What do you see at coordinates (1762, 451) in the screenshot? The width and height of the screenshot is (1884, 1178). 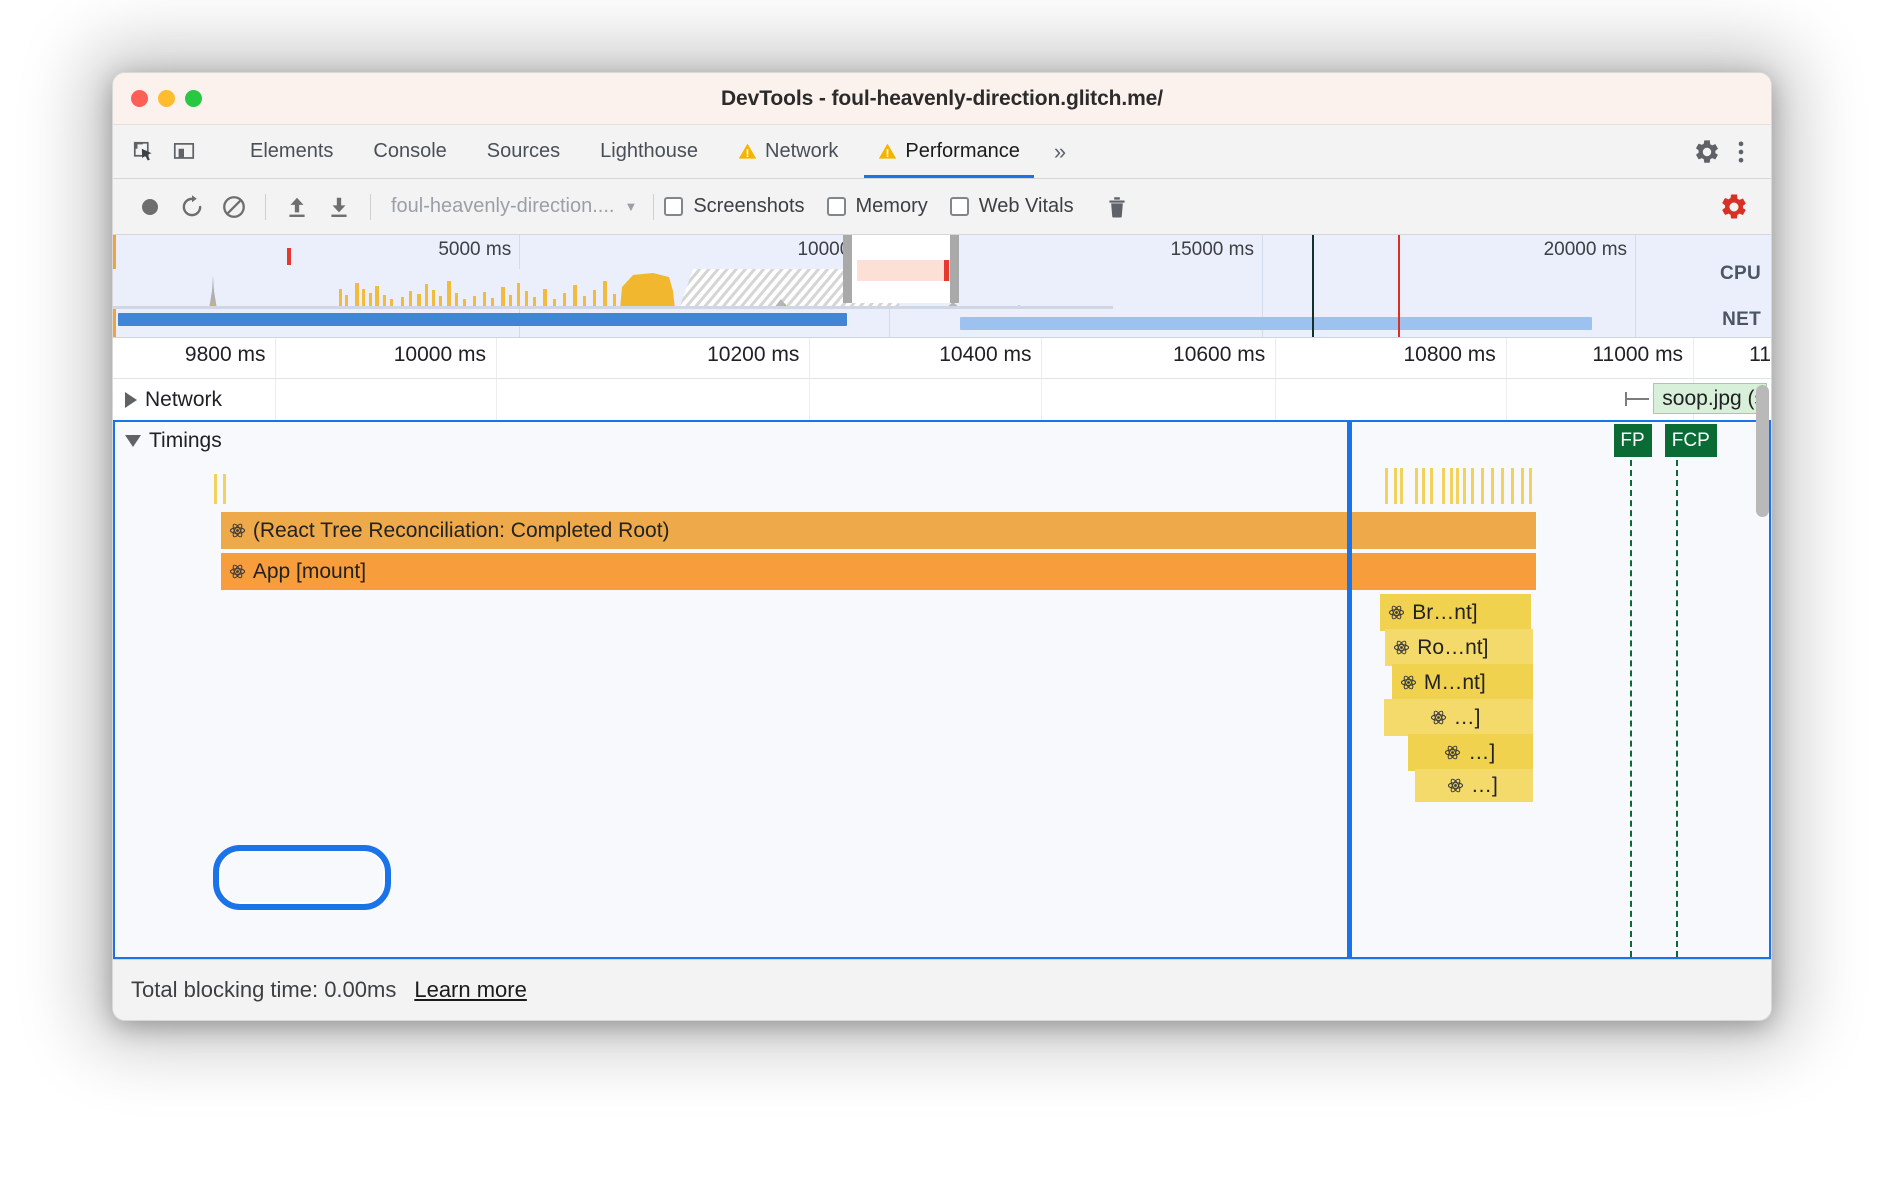 I see `vertical-scrollbar` at bounding box center [1762, 451].